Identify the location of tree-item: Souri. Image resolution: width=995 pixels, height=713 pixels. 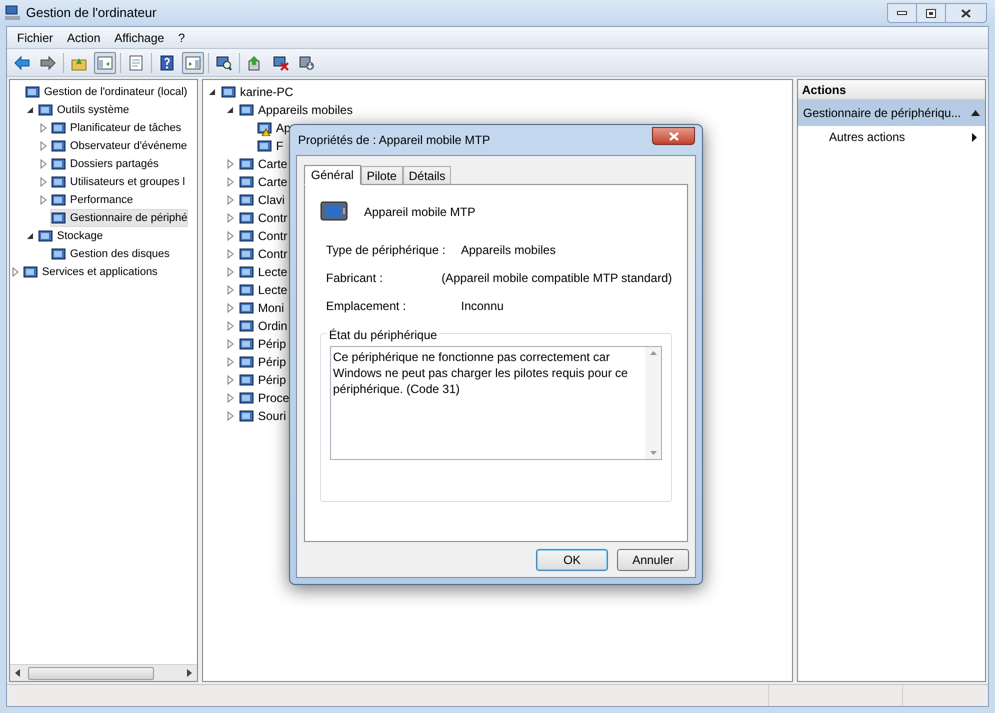
(263, 416).